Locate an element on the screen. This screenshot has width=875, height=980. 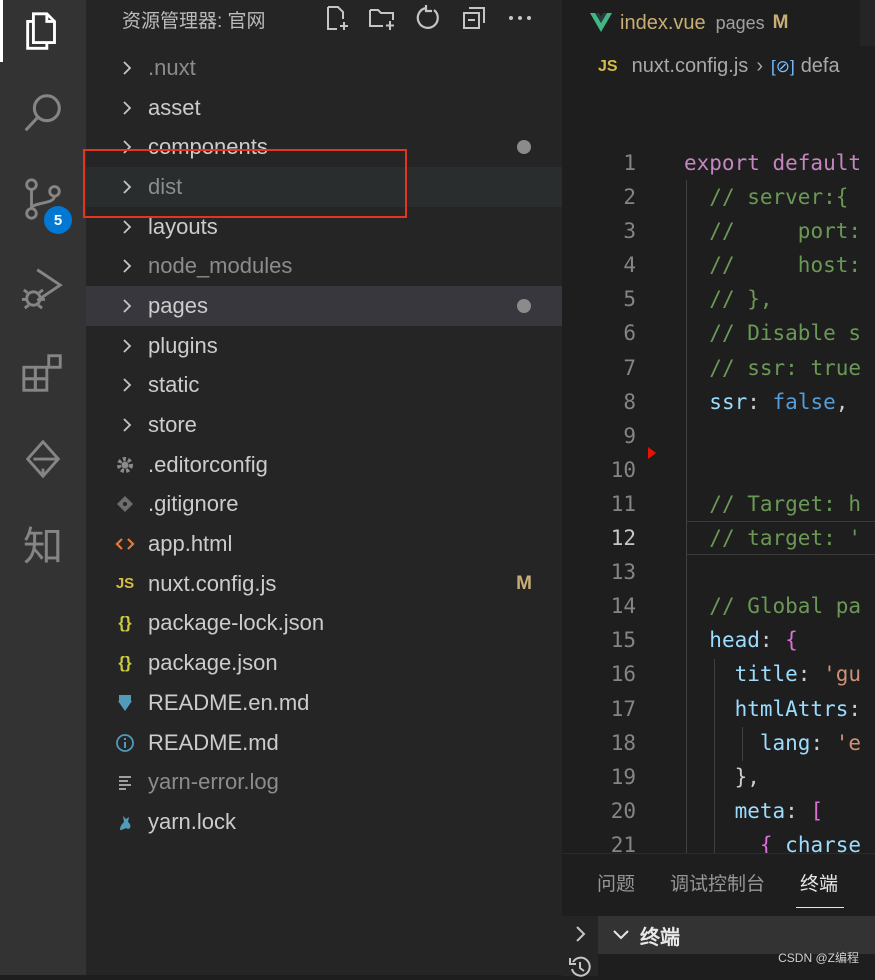
yarn-icon is located at coordinates (125, 822).